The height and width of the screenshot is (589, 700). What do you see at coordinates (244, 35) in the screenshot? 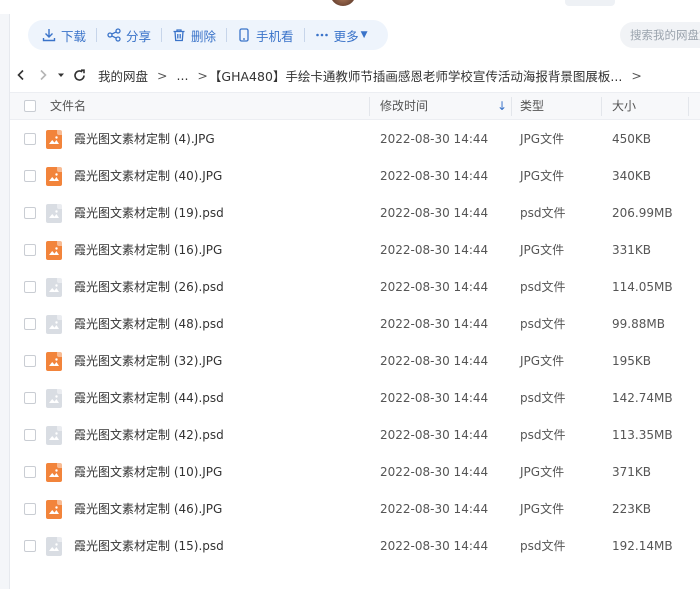
I see `phone-icon` at bounding box center [244, 35].